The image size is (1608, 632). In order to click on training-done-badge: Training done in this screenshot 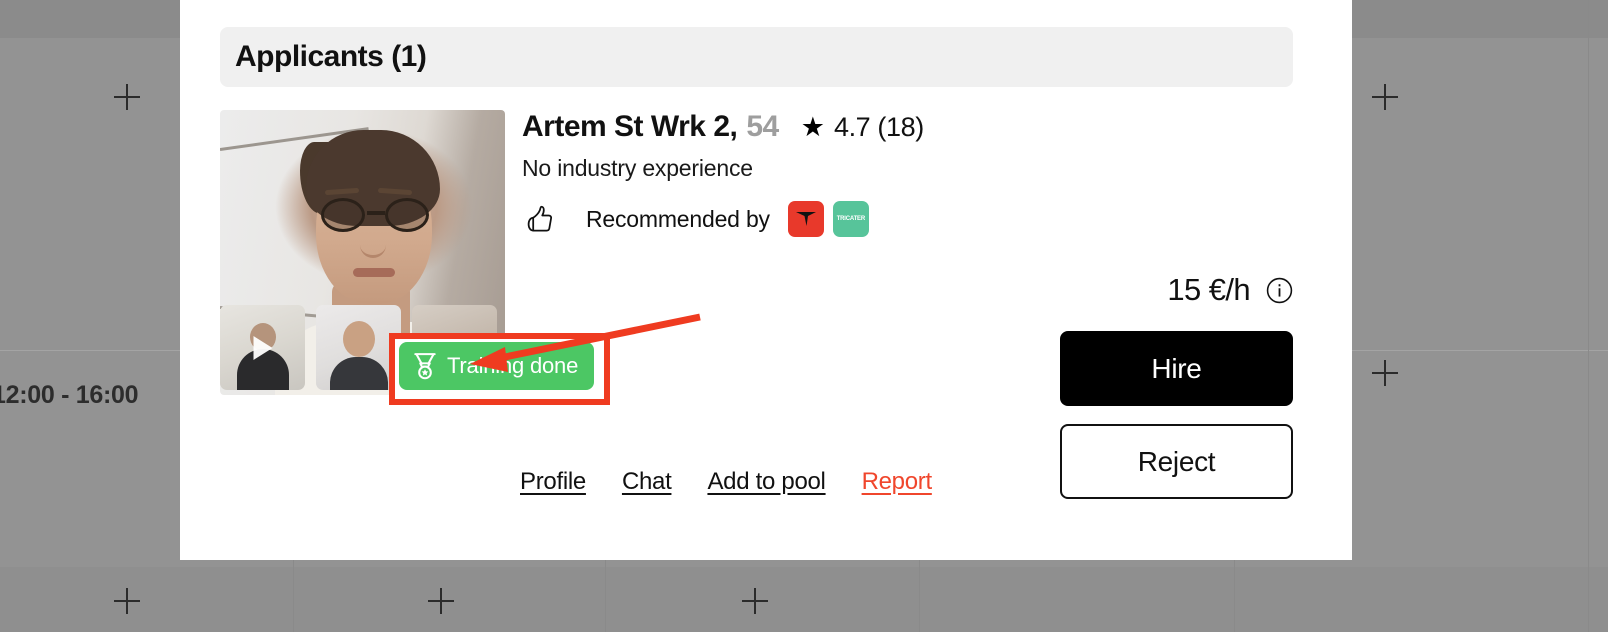, I will do `click(497, 366)`.